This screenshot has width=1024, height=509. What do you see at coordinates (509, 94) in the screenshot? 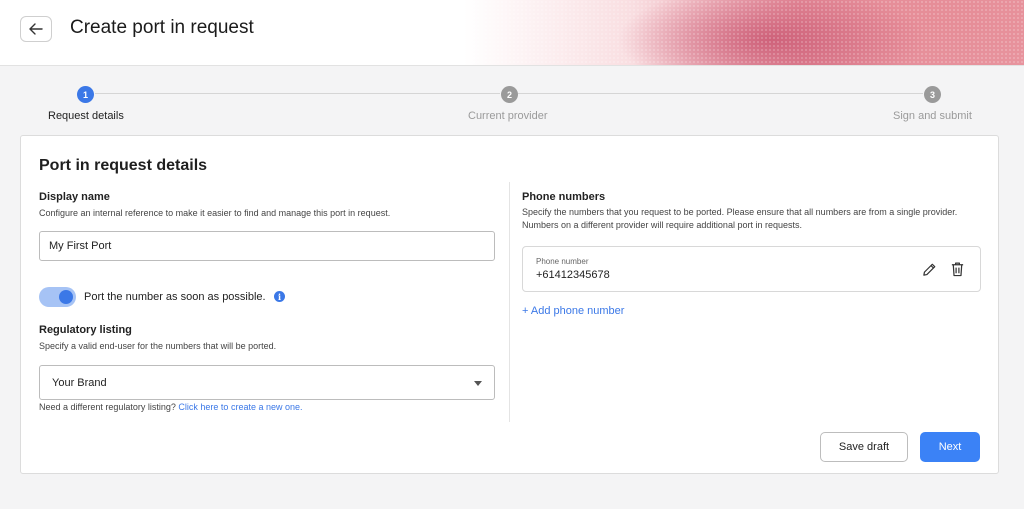
I see `step-2-indicator: 2` at bounding box center [509, 94].